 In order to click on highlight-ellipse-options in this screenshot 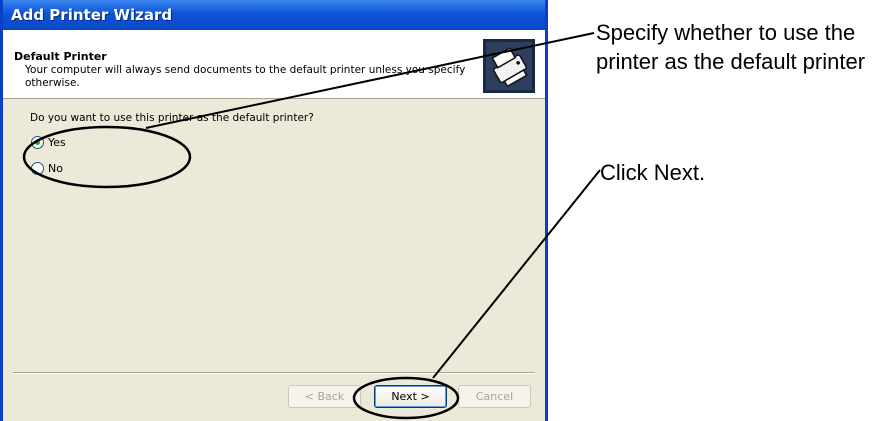, I will do `click(107, 157)`.